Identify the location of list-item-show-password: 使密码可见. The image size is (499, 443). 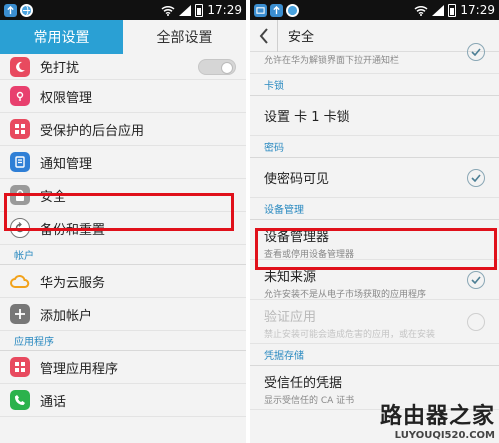
(374, 178).